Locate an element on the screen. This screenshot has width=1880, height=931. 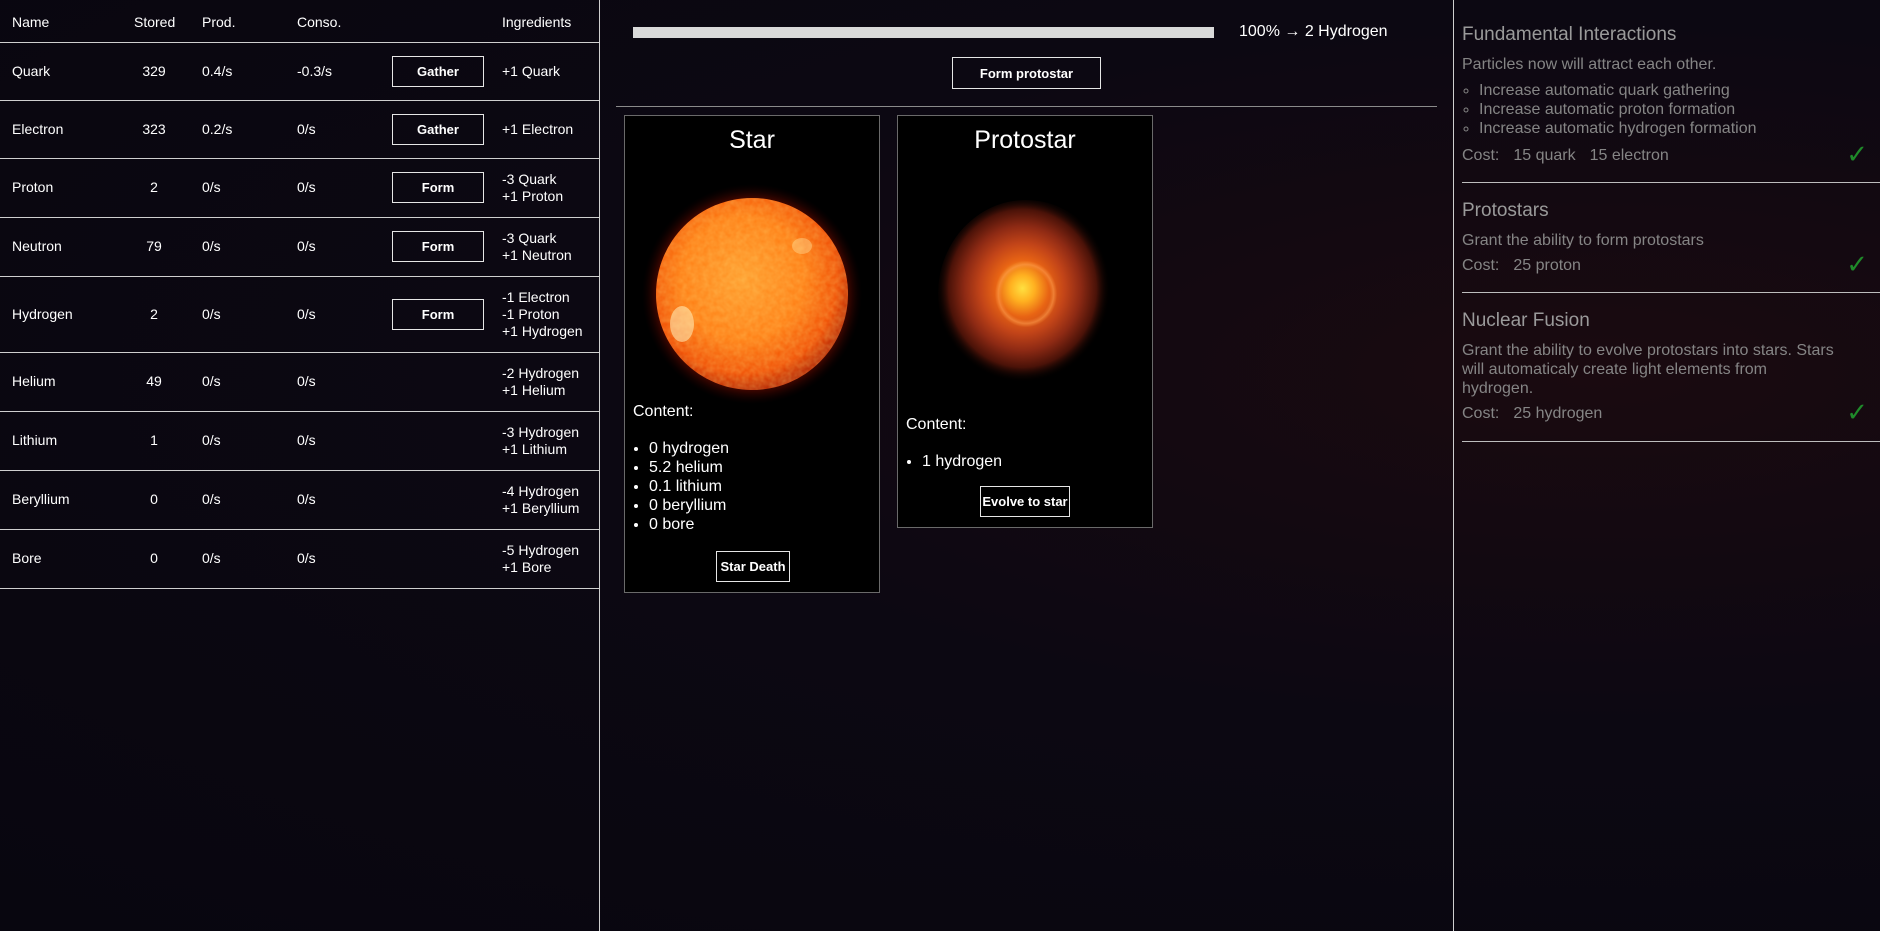
form-hydrogen-button: Form is located at coordinates (438, 314).